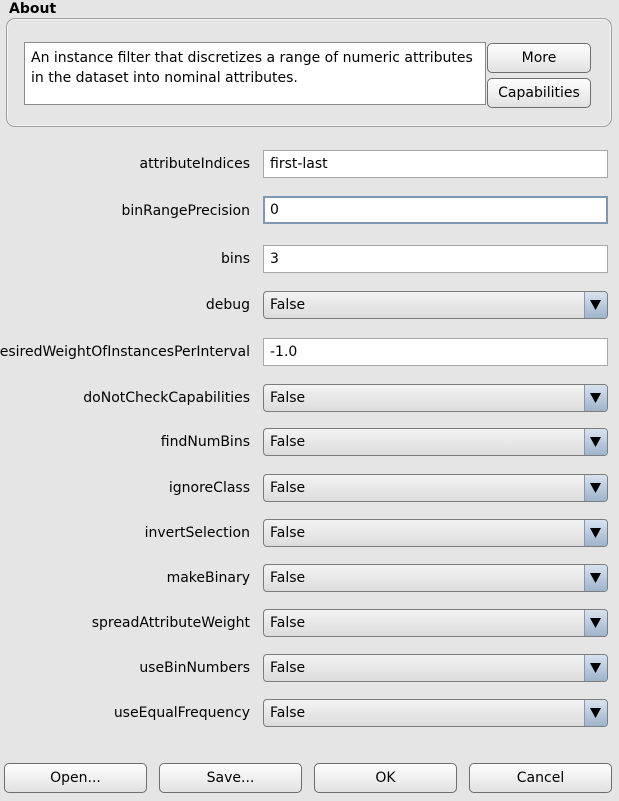  What do you see at coordinates (435, 668) in the screenshot?
I see `useBinNumbers-dropdown: False` at bounding box center [435, 668].